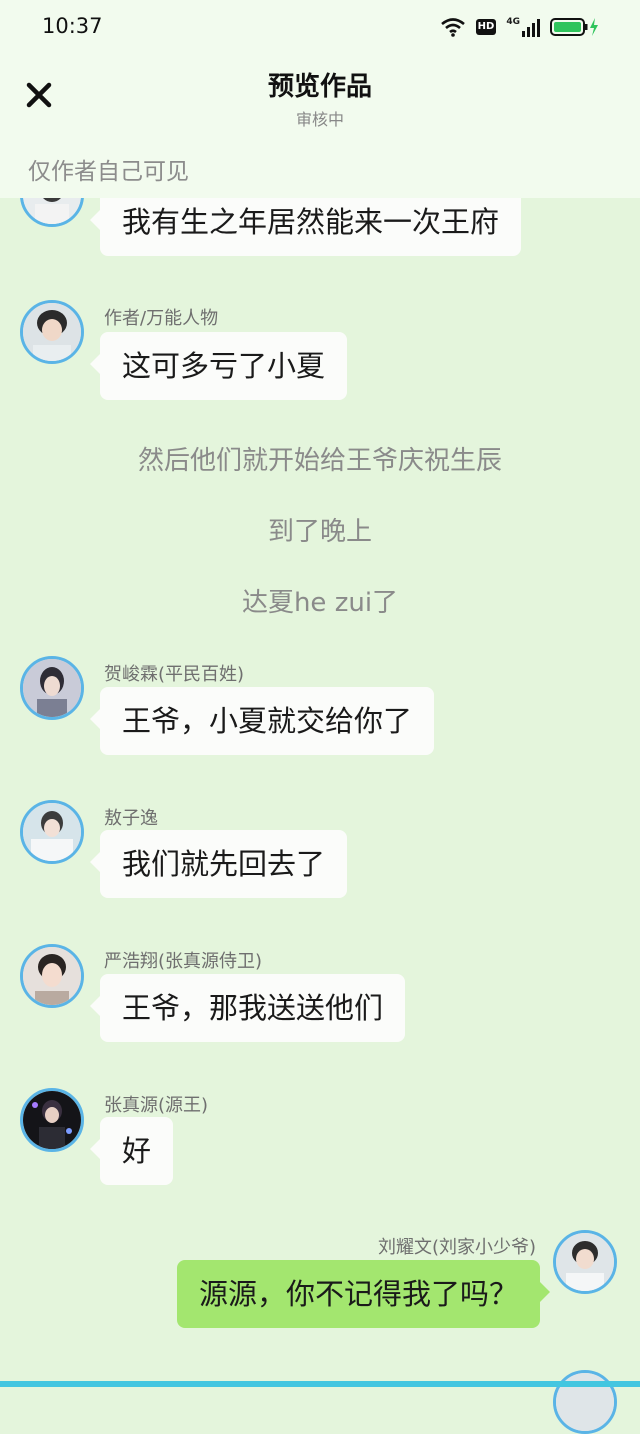 This screenshot has width=640, height=1434. What do you see at coordinates (456, 1247) in the screenshot?
I see `sender-name: 刘耀文(刘家小少爷)` at bounding box center [456, 1247].